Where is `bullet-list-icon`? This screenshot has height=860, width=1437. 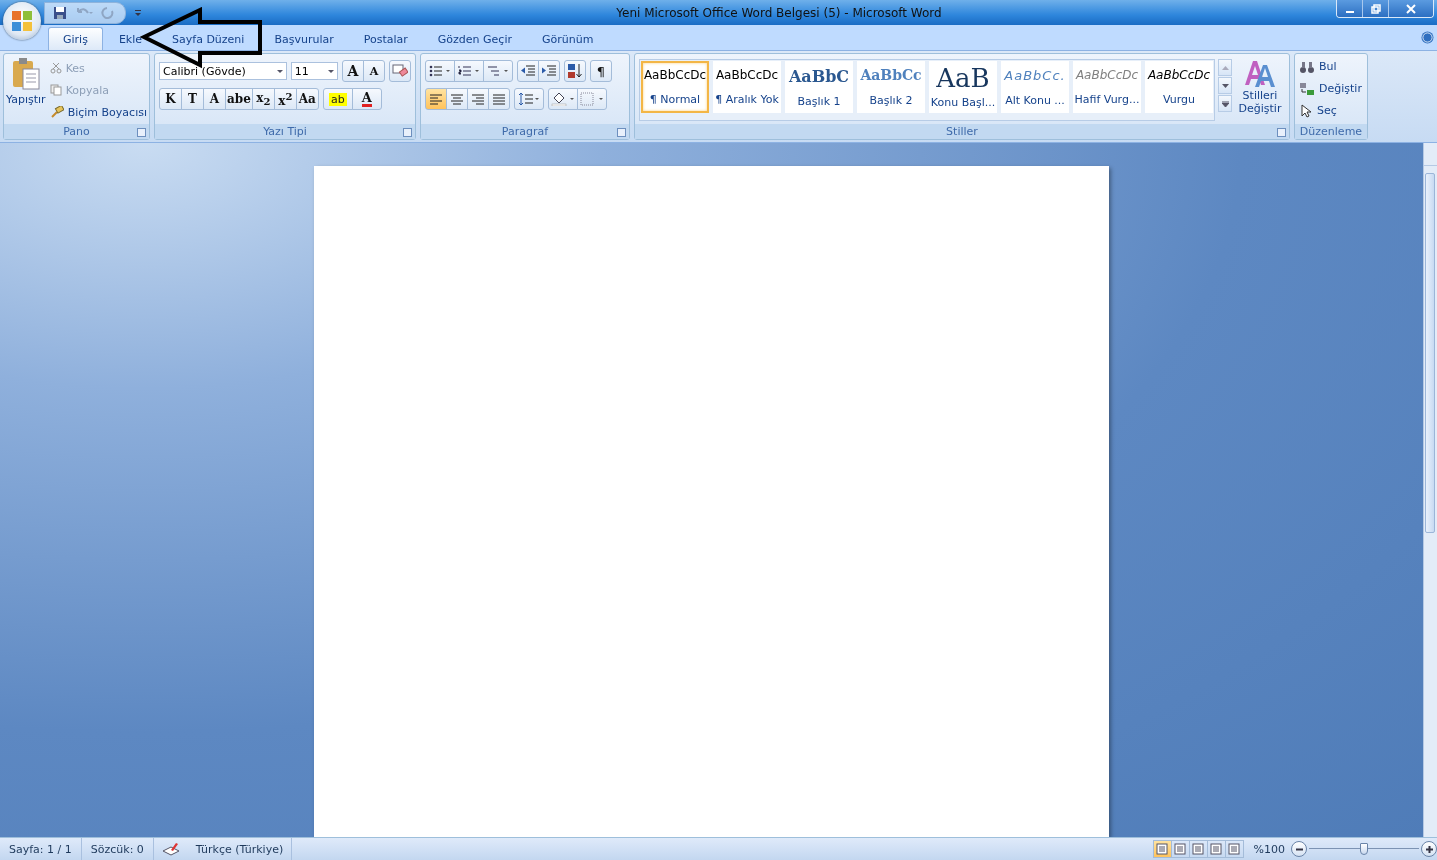 bullet-list-icon is located at coordinates (440, 71).